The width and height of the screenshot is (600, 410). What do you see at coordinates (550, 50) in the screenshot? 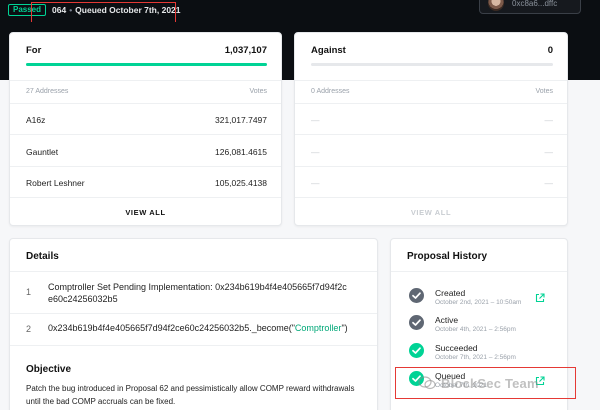
I see `votes-against-total: 0` at bounding box center [550, 50].